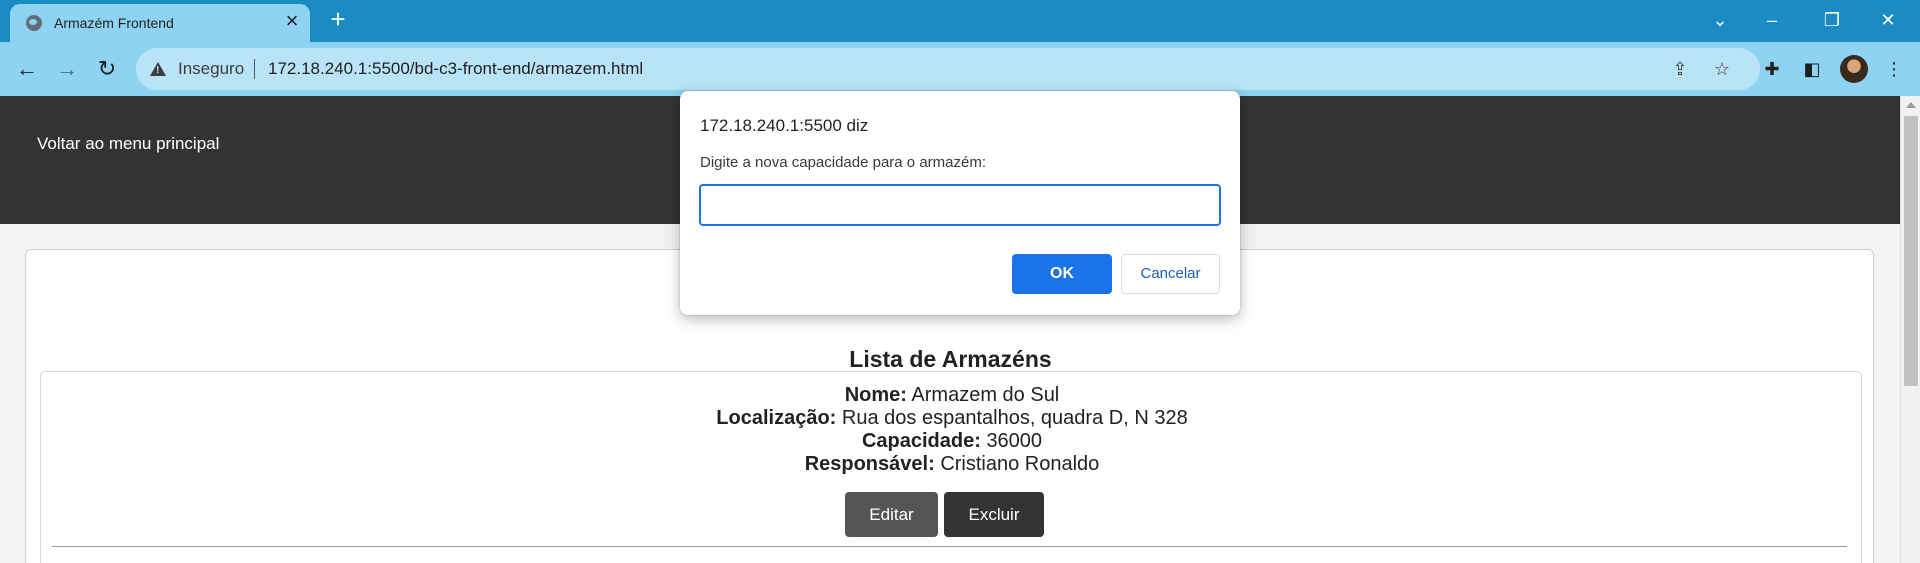 The image size is (1920, 563). What do you see at coordinates (1772, 69) in the screenshot?
I see `extensions-icon: ✚` at bounding box center [1772, 69].